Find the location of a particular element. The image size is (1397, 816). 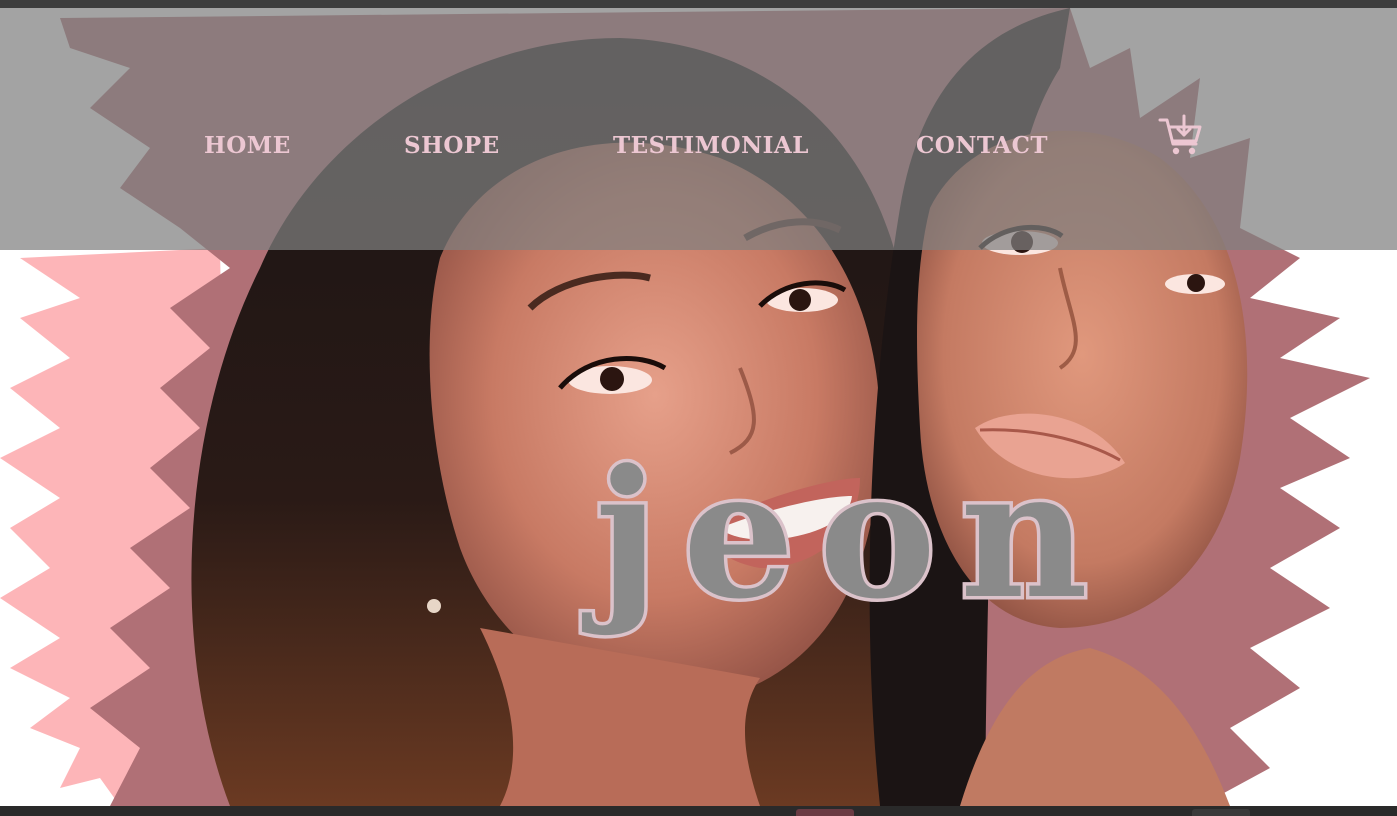

nav-link-shope: SHOPE is located at coordinates (452, 145).